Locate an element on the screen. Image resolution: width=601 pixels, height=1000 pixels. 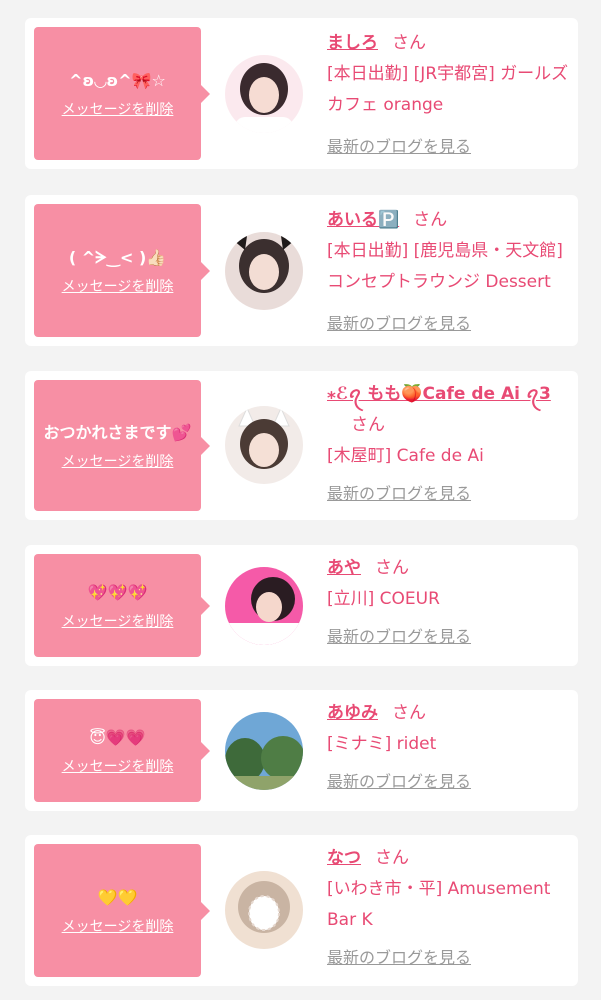
shop-info: [本日出勤] [JR宇都宮] ガールズカフェ orange is located at coordinates (448, 89).